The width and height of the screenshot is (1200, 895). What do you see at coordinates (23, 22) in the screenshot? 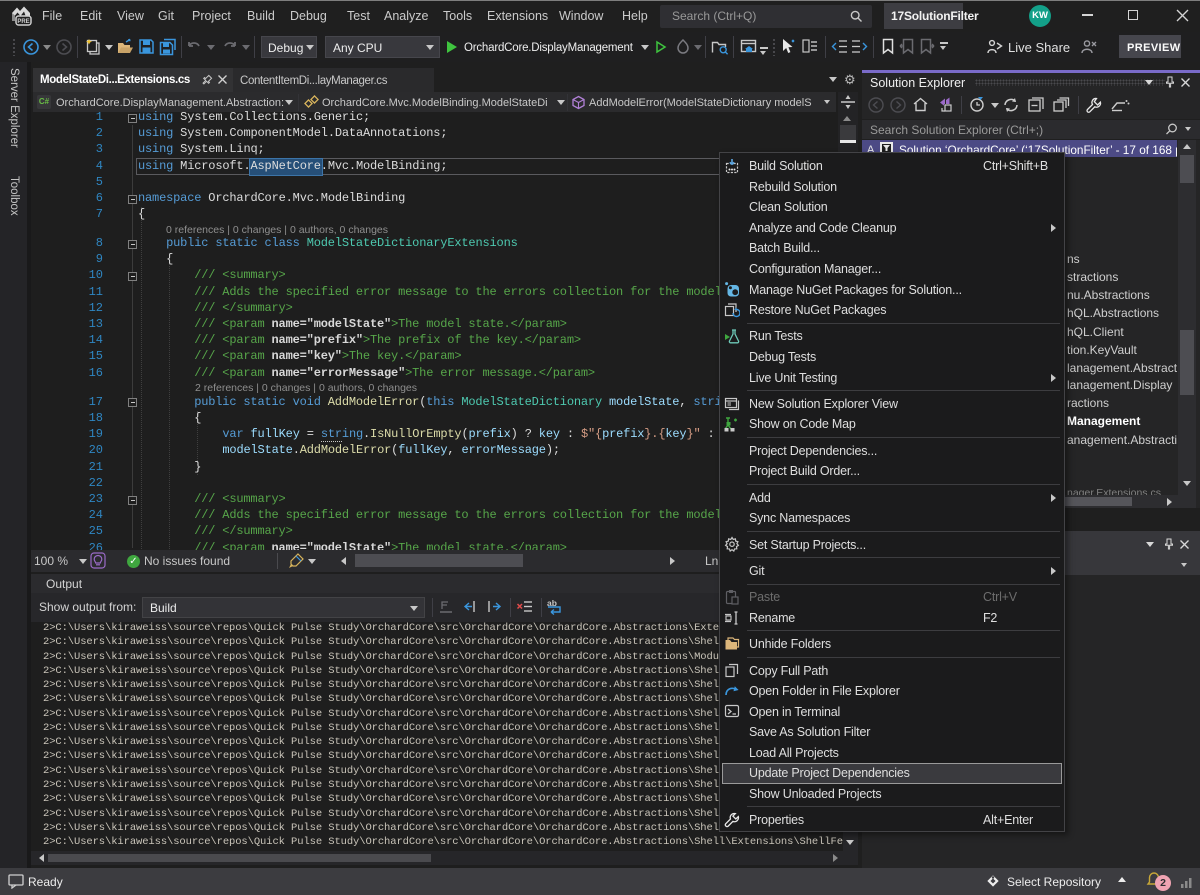
I see `svg-text: PRE` at bounding box center [23, 22].